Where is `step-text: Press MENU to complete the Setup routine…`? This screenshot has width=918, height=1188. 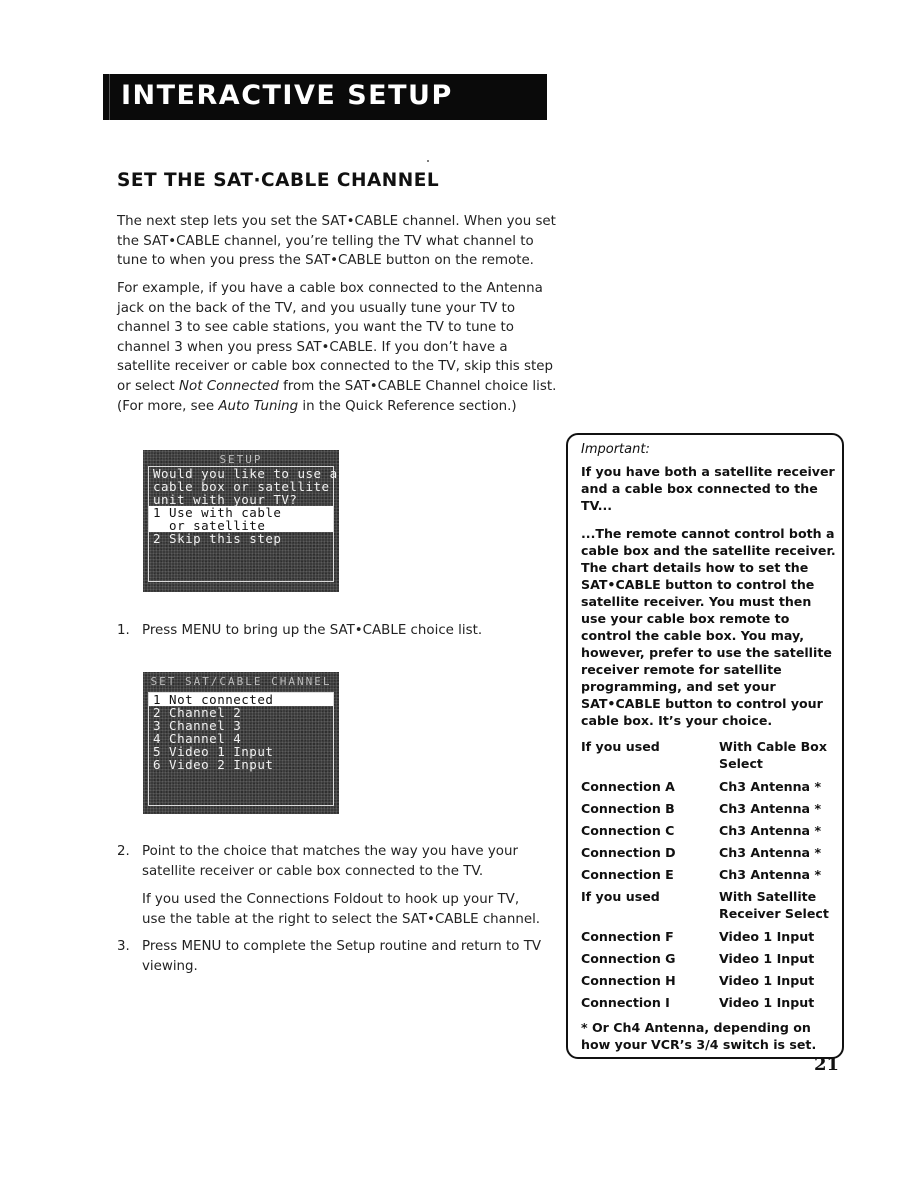
step-text: Press MENU to complete the Setup routine… is located at coordinates (342, 956).